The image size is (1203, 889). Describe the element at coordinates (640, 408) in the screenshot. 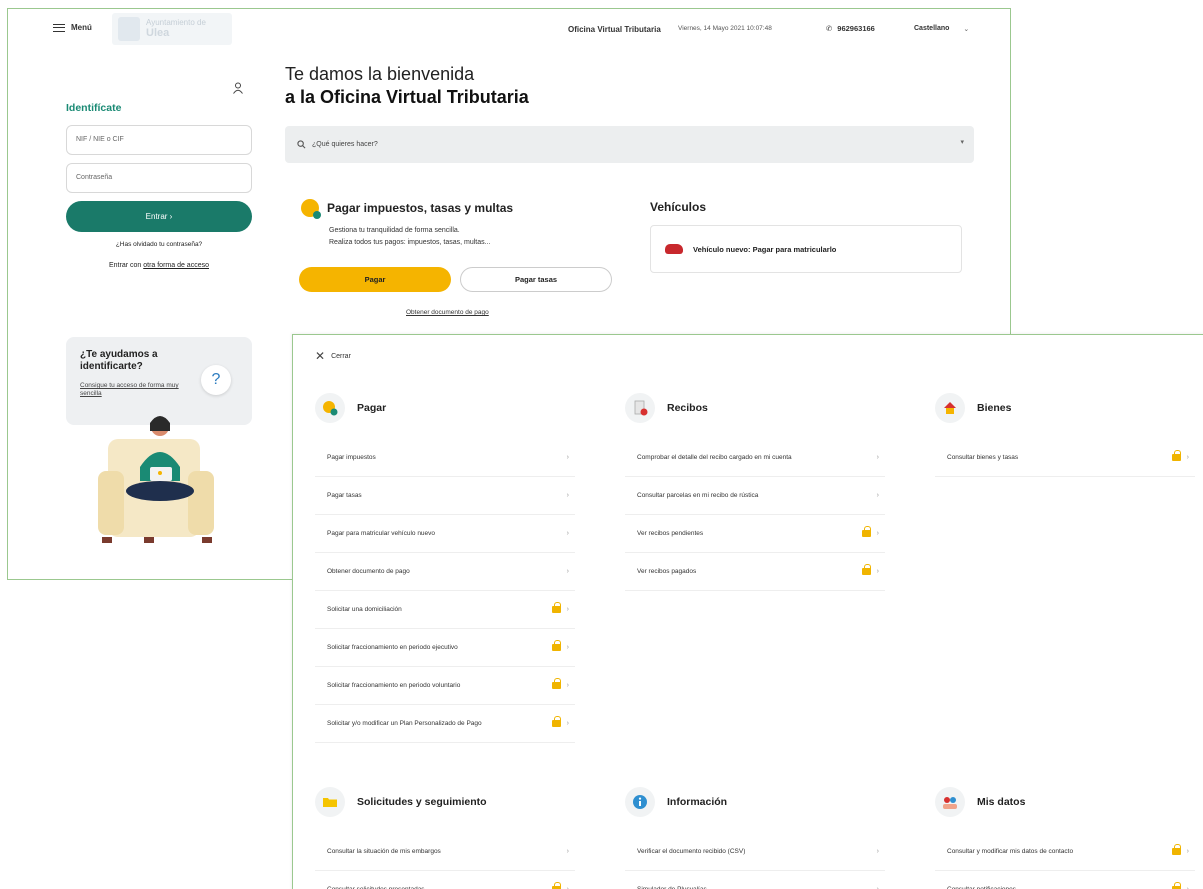

I see `receipt-icon` at that location.